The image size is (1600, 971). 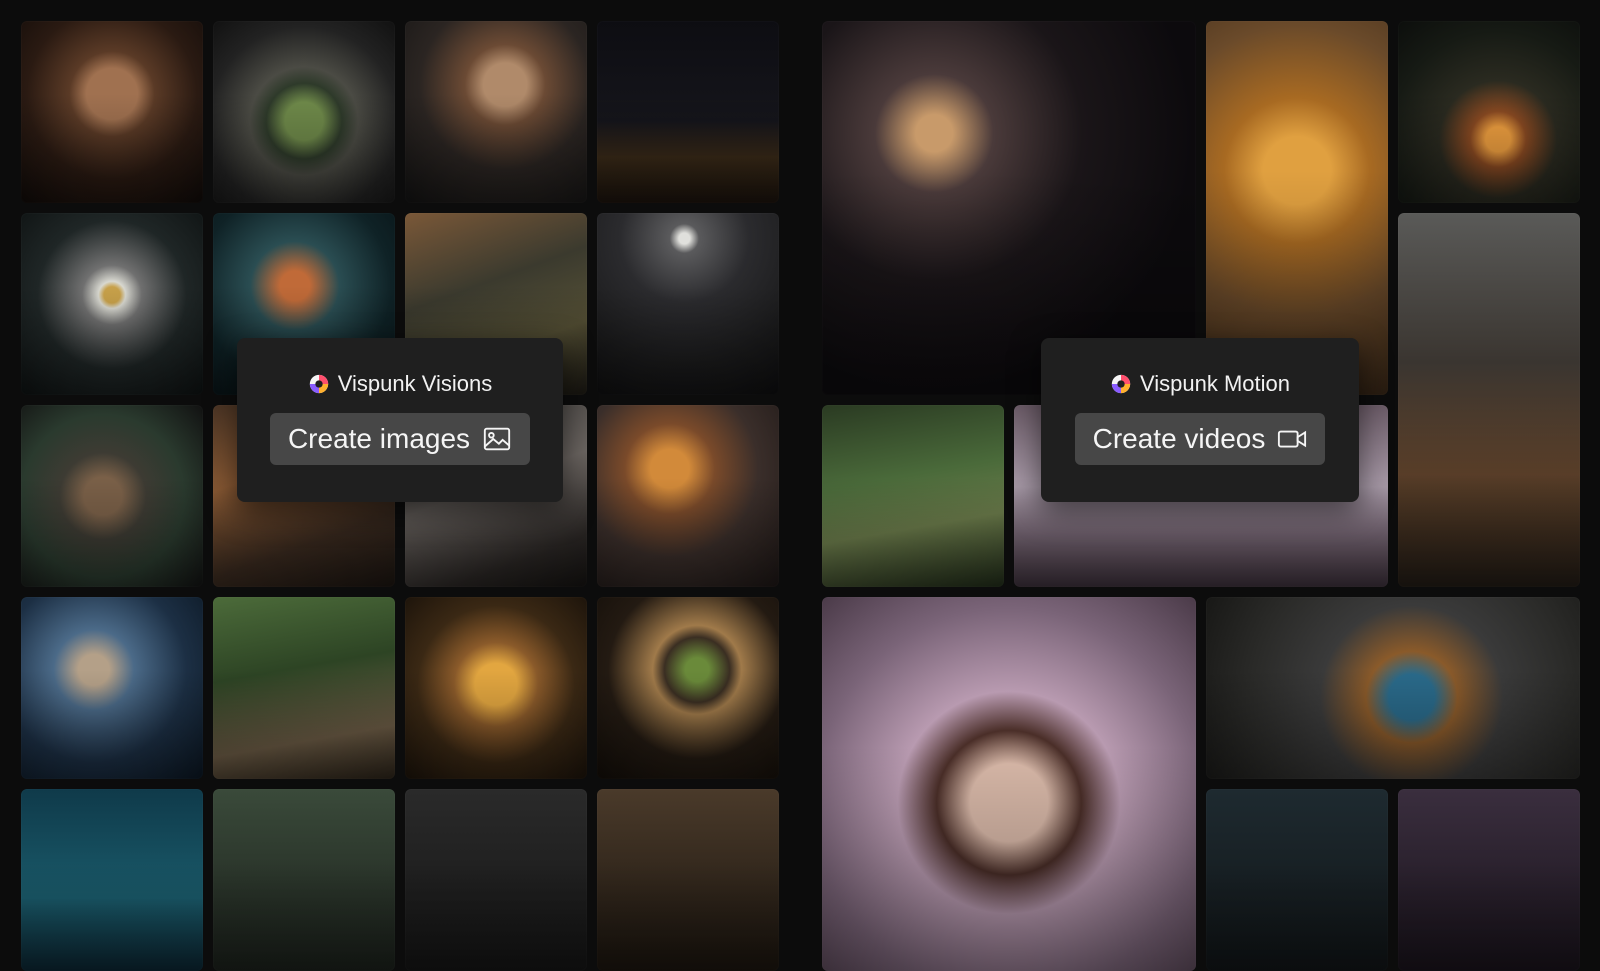 I want to click on gallery-image-chick, so click(x=496, y=688).